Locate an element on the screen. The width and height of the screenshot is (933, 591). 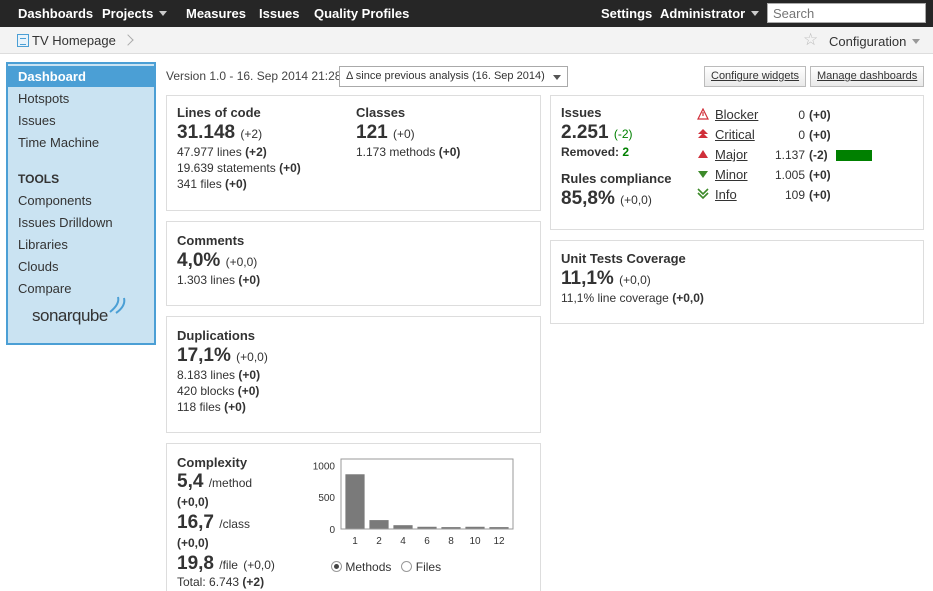
complexity-total: Total: 6.743 (+2) is located at coordinates (220, 582).